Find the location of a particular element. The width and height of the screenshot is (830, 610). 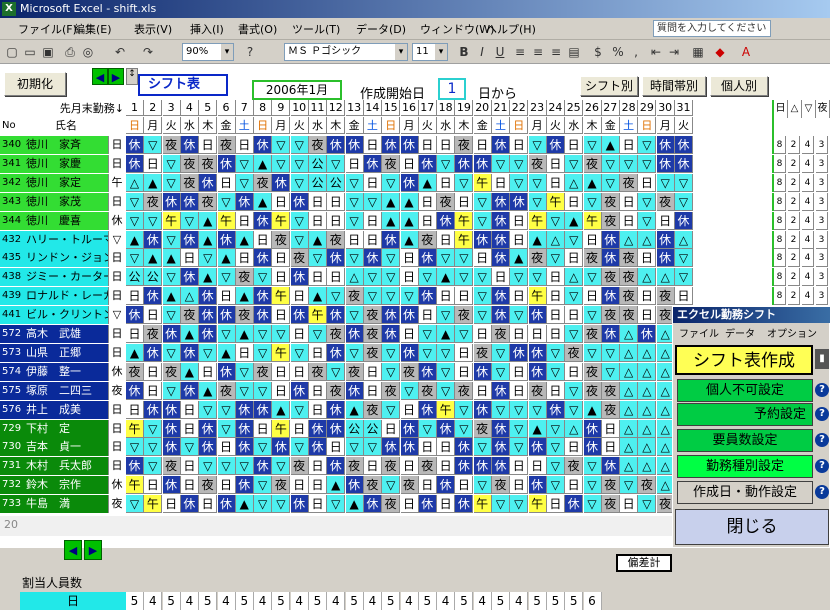

shift-cell: 公 is located at coordinates (318, 182).